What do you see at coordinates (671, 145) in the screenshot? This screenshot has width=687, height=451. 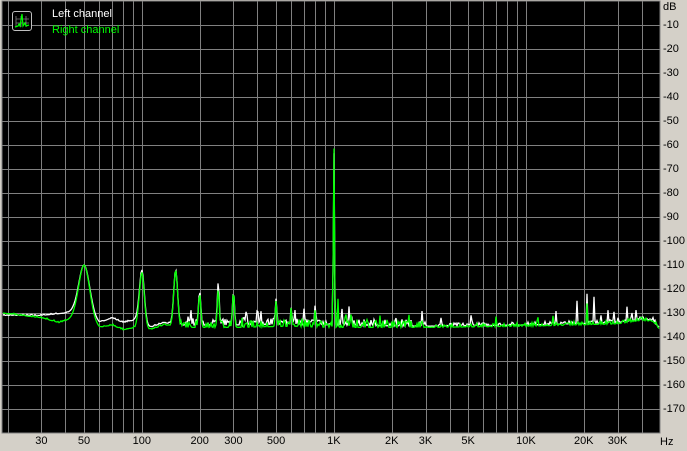 I see `y-tick-label: -60` at bounding box center [671, 145].